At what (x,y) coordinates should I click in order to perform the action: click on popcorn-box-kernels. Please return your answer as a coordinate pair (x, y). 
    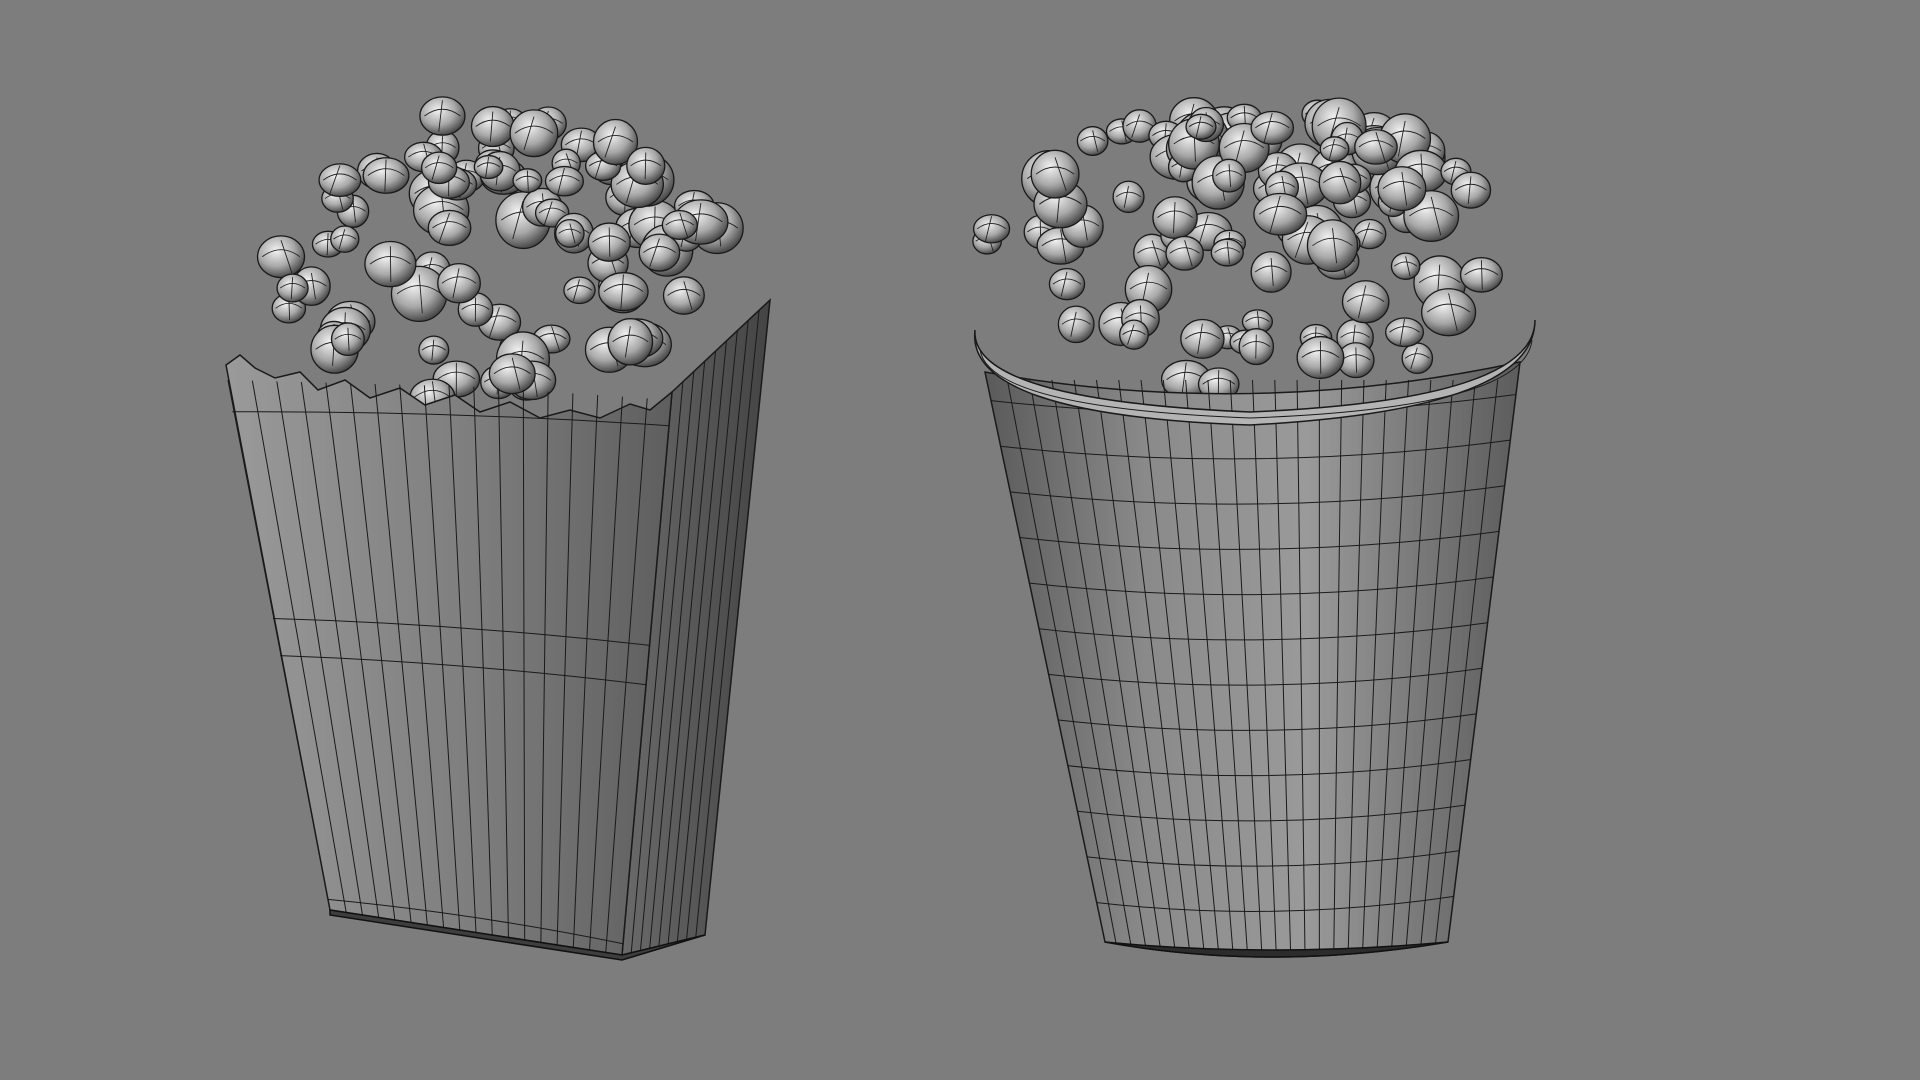
    Looking at the image, I should click on (500, 256).